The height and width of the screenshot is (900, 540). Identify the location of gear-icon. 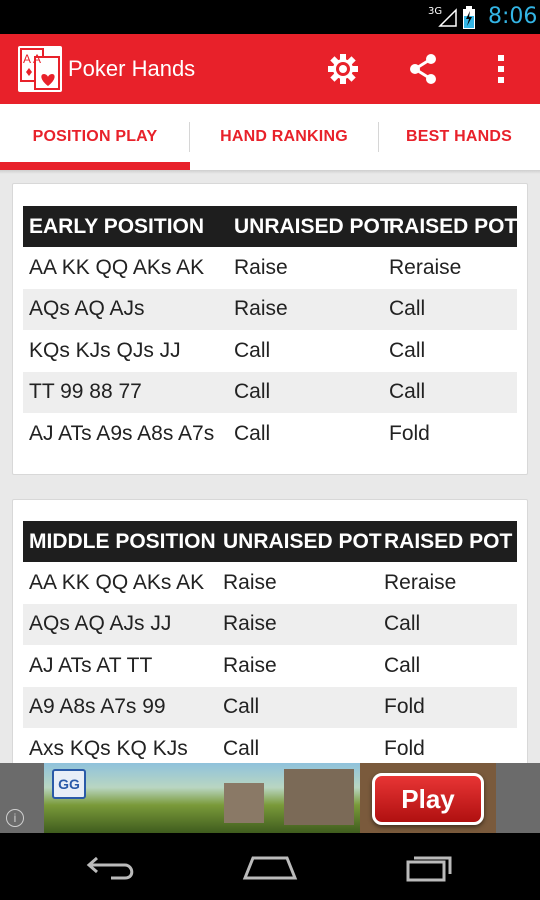
(343, 69).